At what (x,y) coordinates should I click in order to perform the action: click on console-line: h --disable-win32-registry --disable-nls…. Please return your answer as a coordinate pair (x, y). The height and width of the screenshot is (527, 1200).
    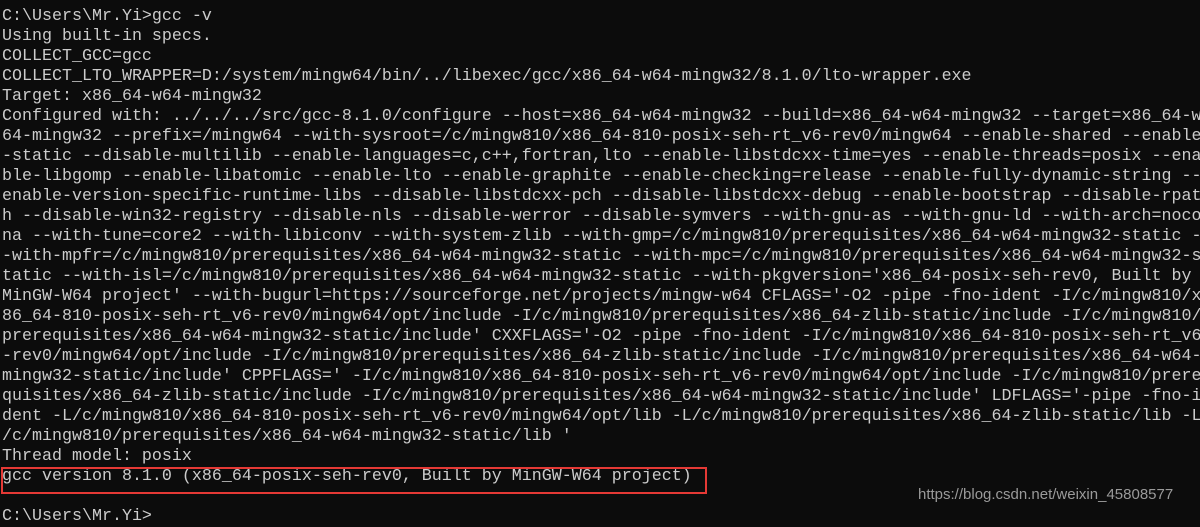
    Looking at the image, I should click on (601, 216).